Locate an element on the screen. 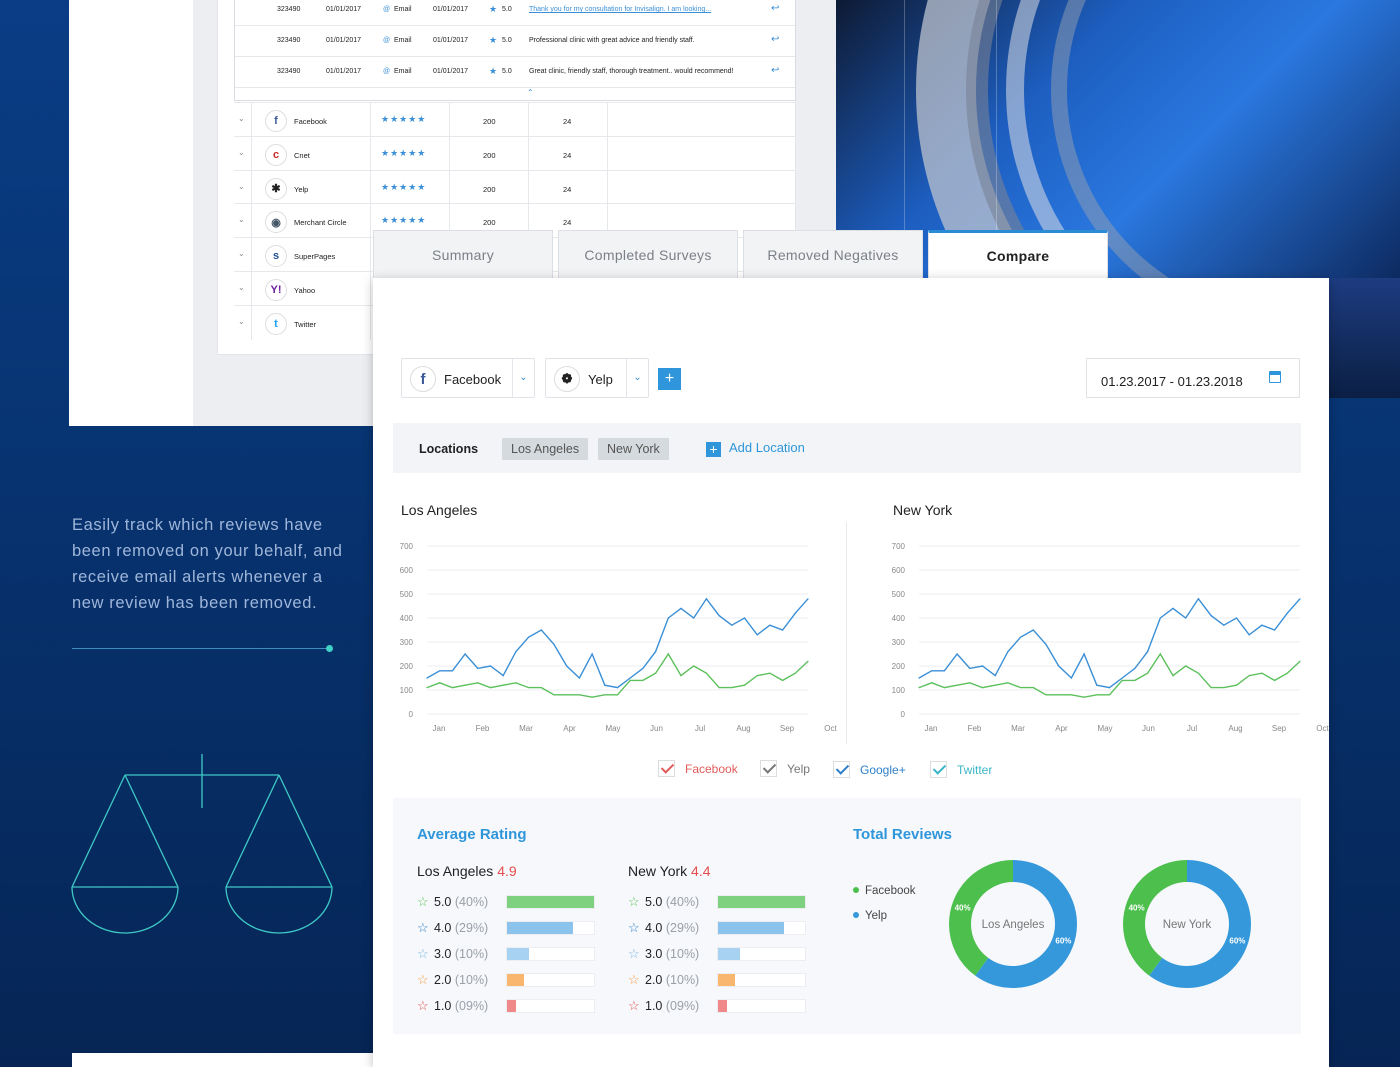 Image resolution: width=1400 pixels, height=1067 pixels. legend-twitter: Twitter is located at coordinates (961, 769).